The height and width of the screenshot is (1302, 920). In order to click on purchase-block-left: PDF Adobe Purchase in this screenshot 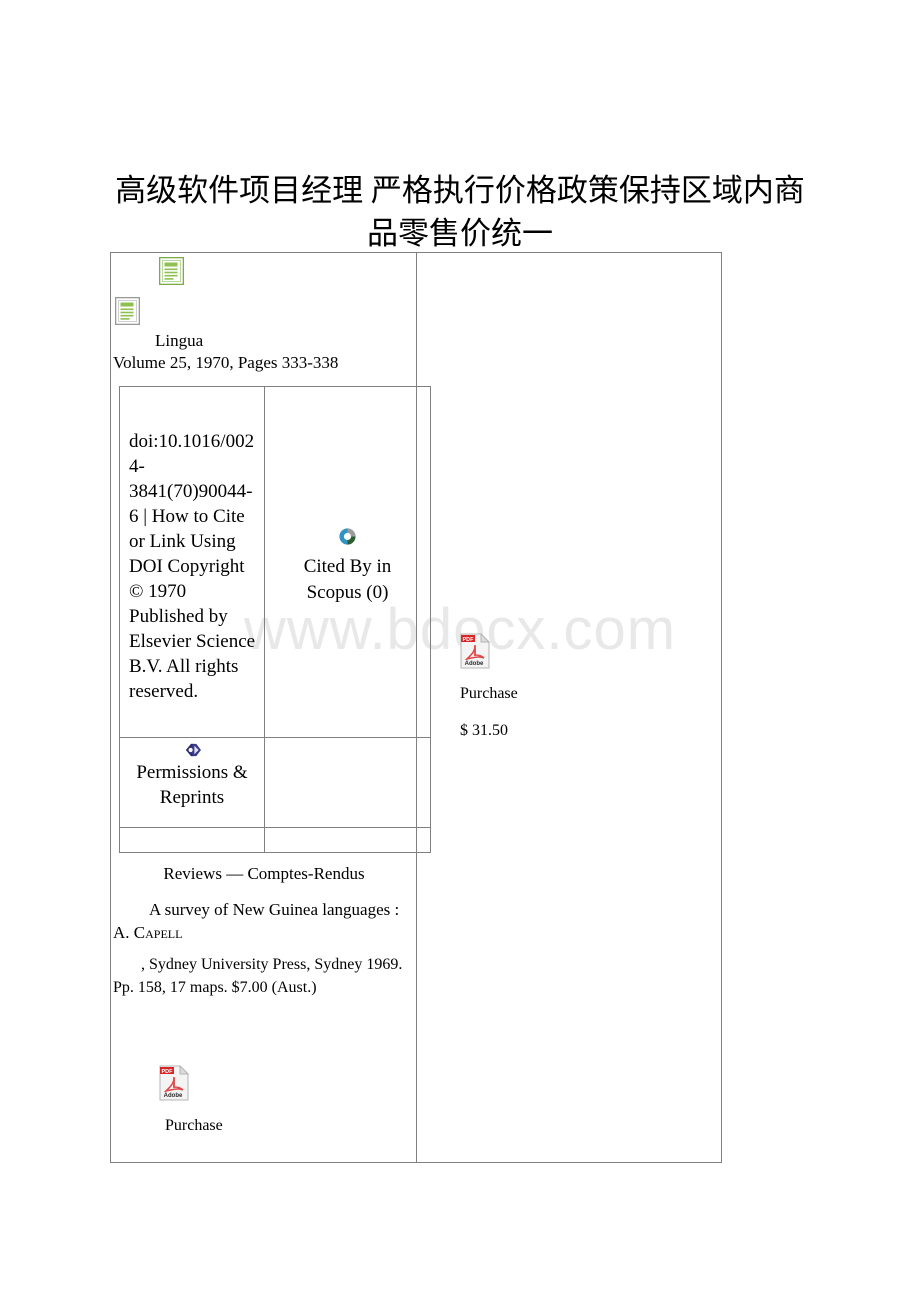, I will do `click(224, 1101)`.